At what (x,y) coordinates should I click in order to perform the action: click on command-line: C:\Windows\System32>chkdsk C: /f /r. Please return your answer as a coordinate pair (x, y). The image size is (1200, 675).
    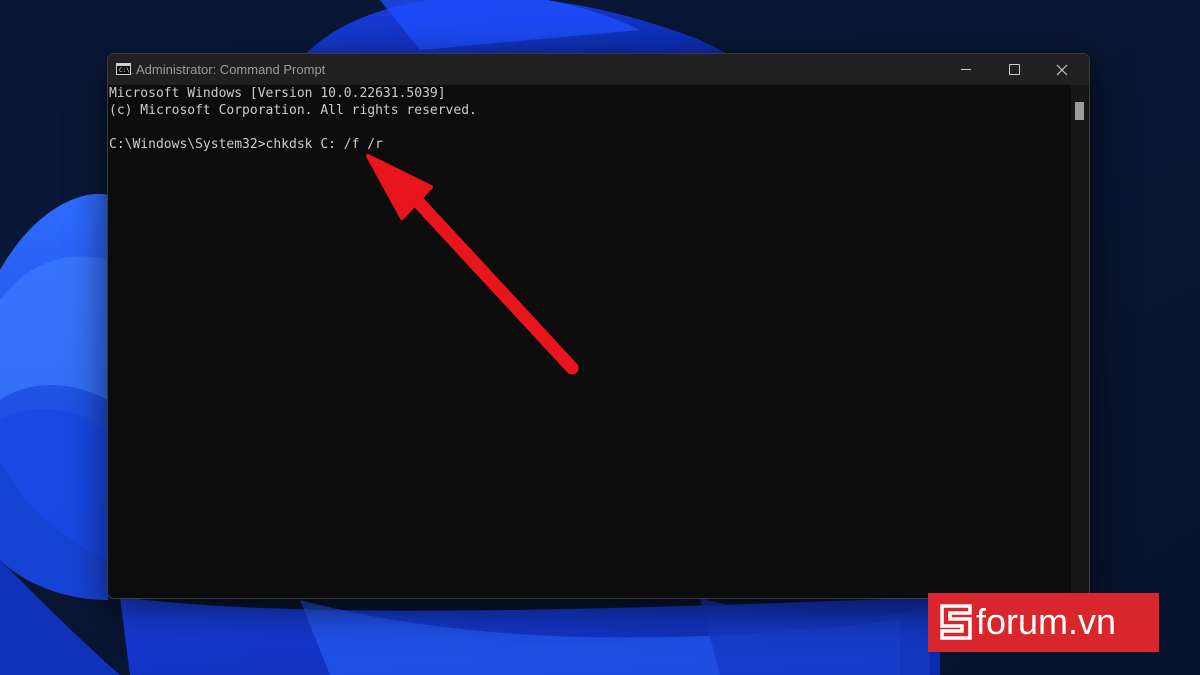
    Looking at the image, I should click on (246, 144).